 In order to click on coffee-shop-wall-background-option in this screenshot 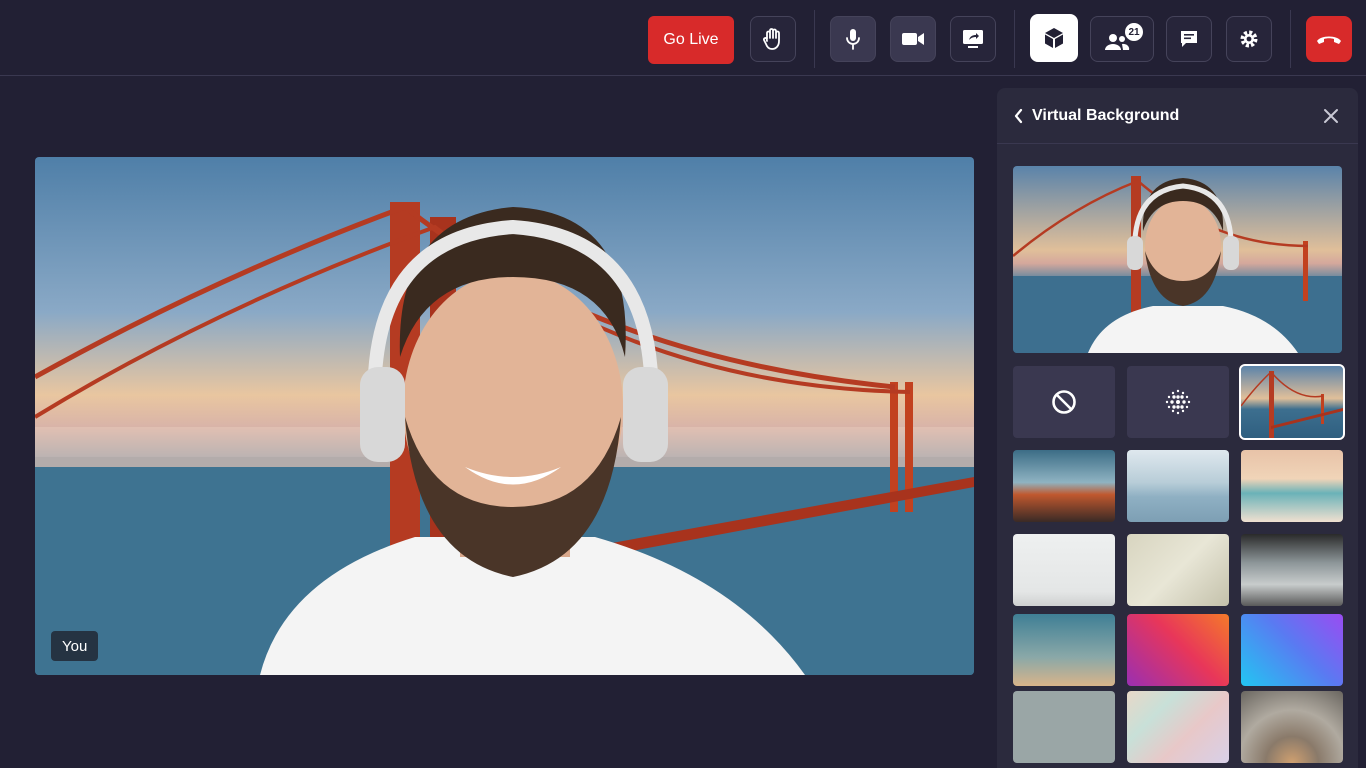, I will do `click(1064, 727)`.